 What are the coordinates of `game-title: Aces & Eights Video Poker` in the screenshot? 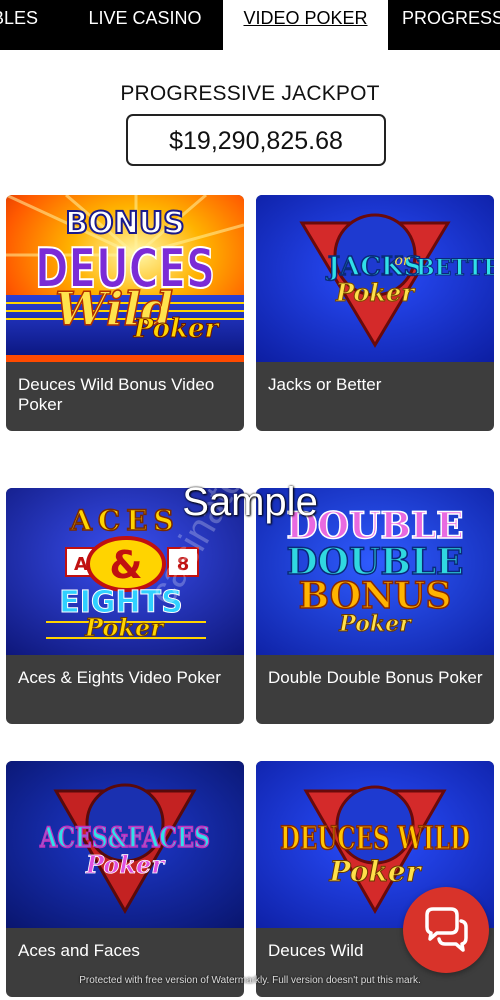 It's located at (119, 677).